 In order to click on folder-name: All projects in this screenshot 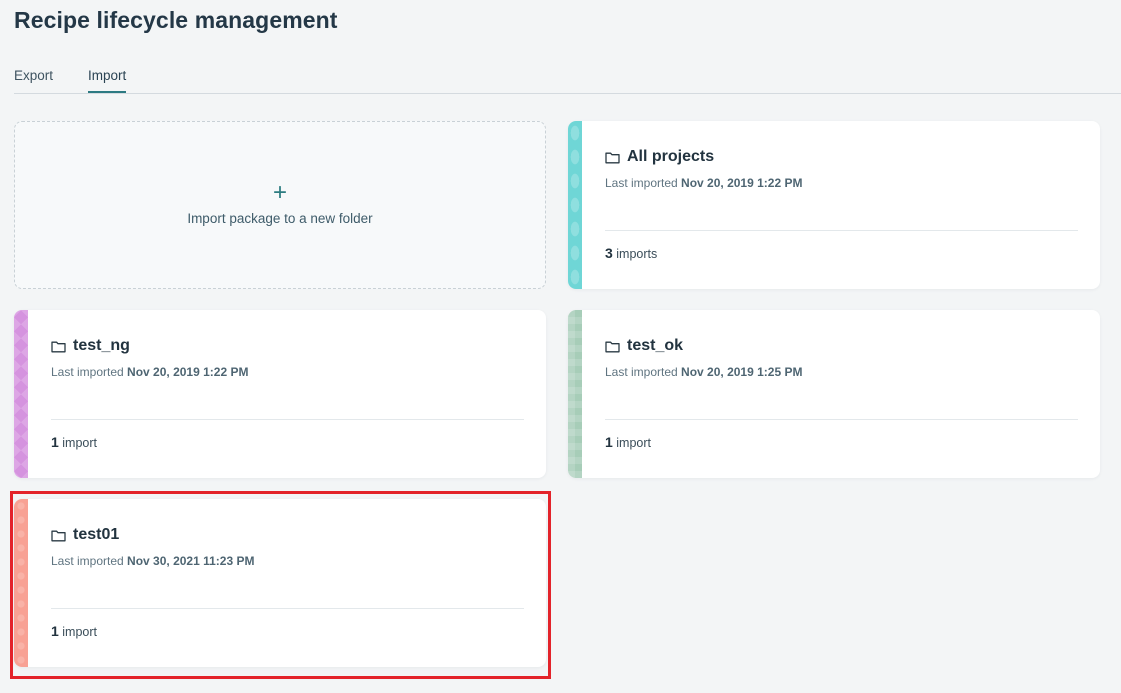, I will do `click(671, 156)`.